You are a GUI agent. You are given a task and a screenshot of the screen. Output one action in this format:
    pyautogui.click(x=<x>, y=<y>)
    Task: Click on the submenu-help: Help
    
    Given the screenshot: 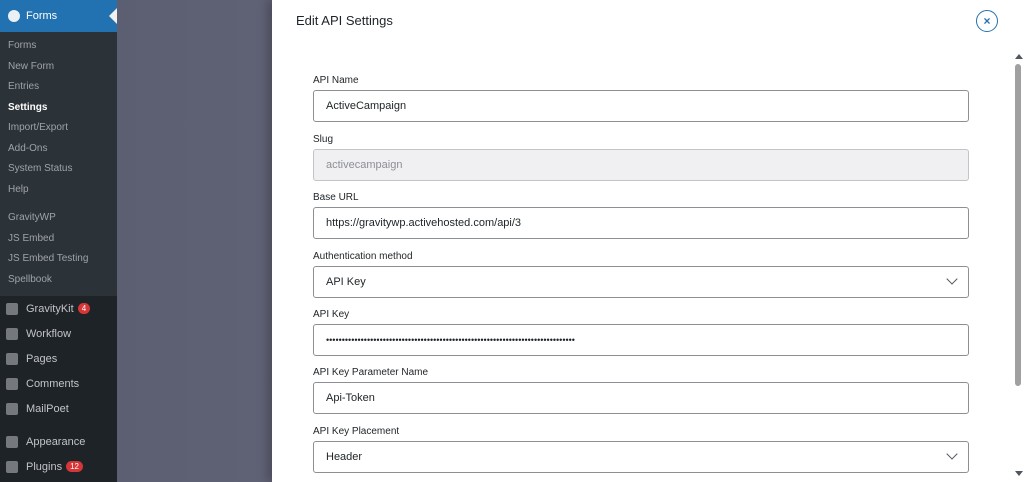 What is the action you would take?
    pyautogui.click(x=58, y=190)
    